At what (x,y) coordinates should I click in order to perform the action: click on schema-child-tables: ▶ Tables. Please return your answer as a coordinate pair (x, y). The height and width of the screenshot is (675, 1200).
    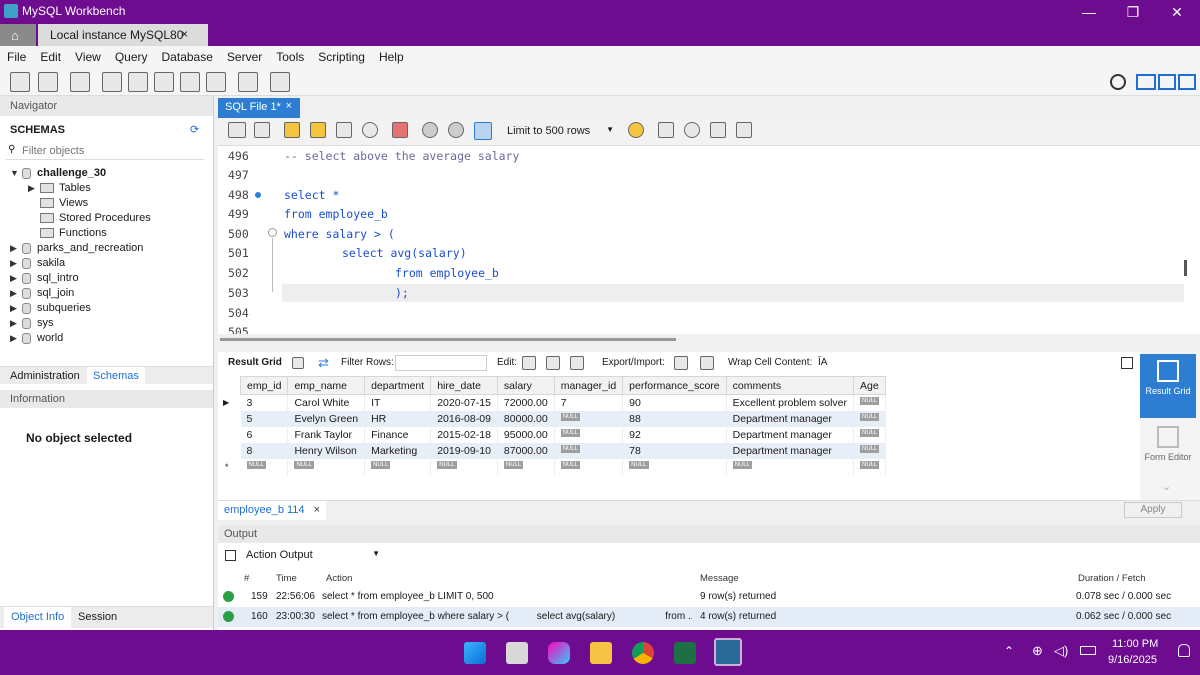
    Looking at the image, I should click on (59, 188).